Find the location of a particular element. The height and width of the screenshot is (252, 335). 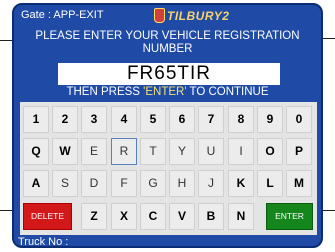

key-n: N is located at coordinates (241, 216).